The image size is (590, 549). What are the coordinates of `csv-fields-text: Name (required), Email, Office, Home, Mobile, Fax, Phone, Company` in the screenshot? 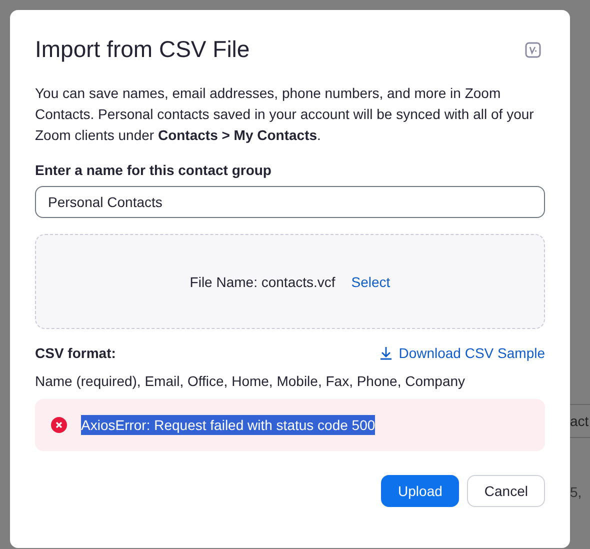 It's located at (250, 381).